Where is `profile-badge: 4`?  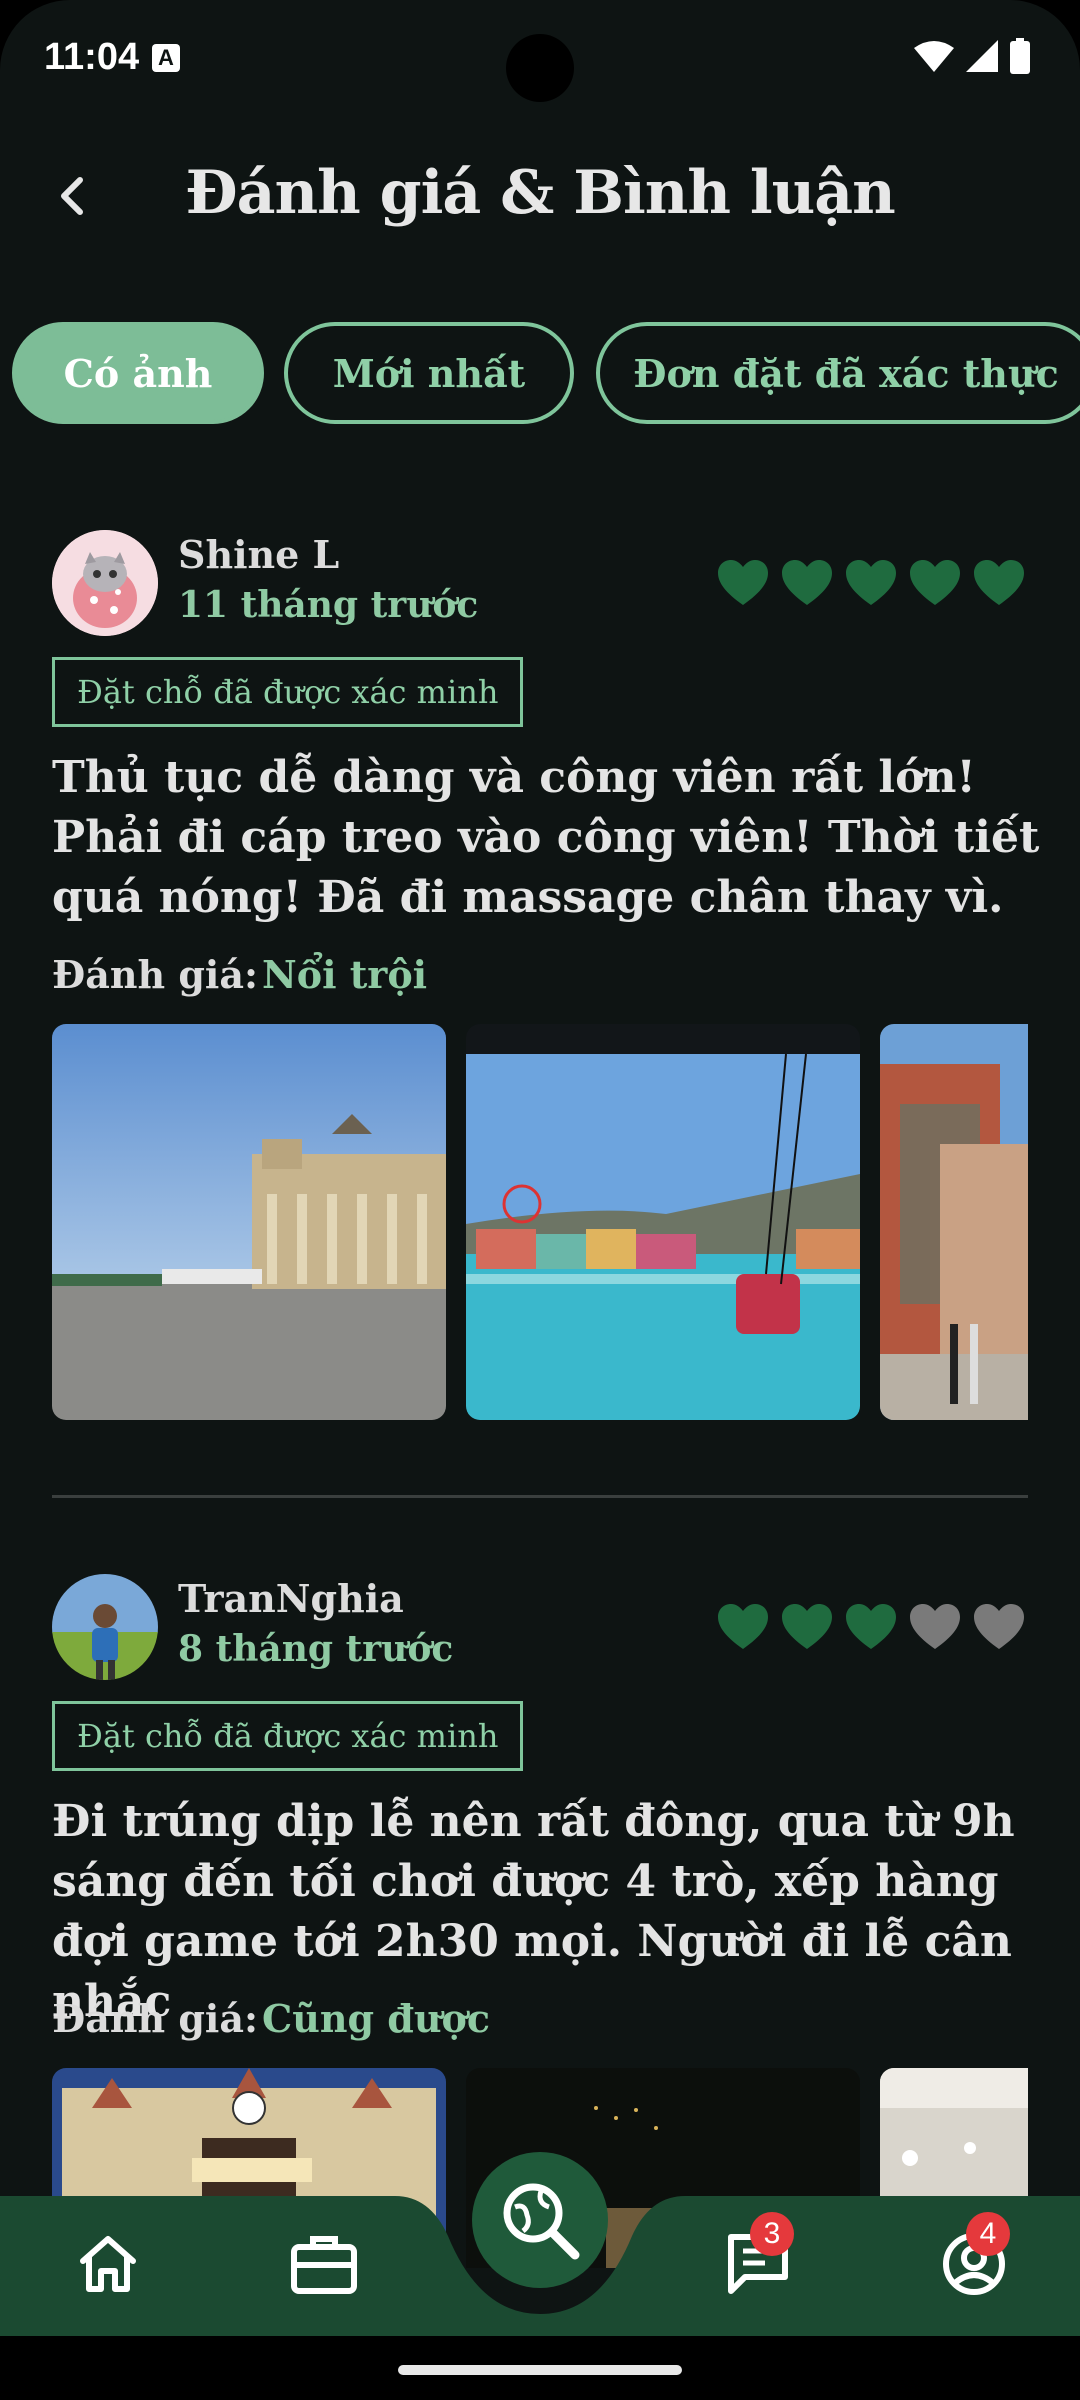
profile-badge: 4 is located at coordinates (988, 2234).